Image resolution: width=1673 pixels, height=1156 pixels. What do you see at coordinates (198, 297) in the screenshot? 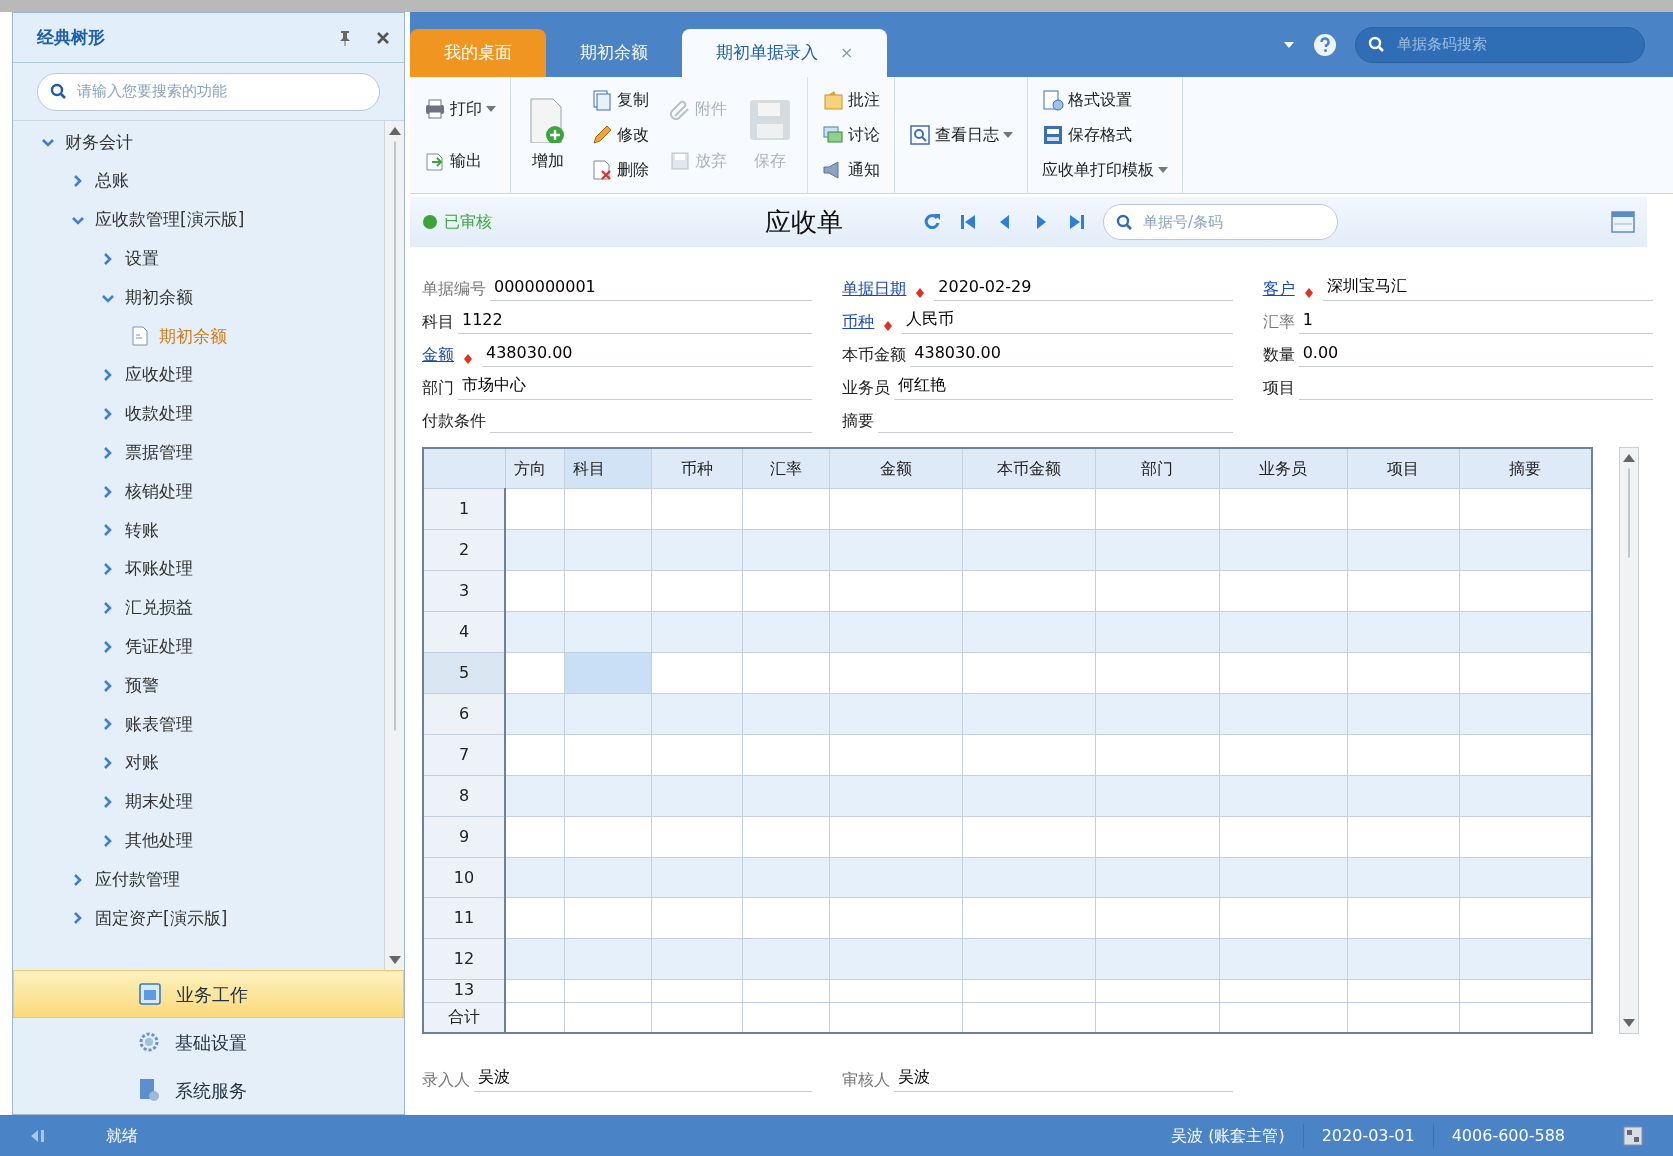
I see `tree-item: 期初余额` at bounding box center [198, 297].